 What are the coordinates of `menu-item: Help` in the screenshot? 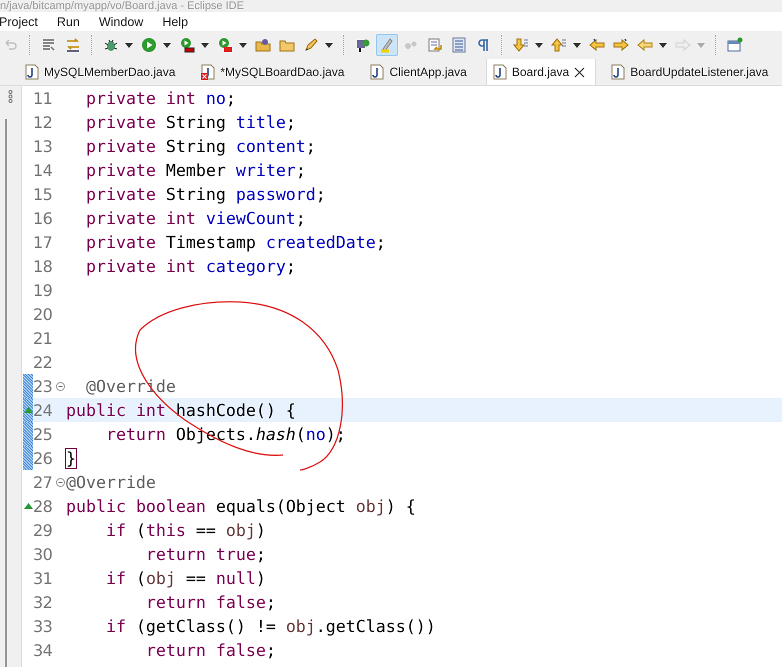 It's located at (175, 21).